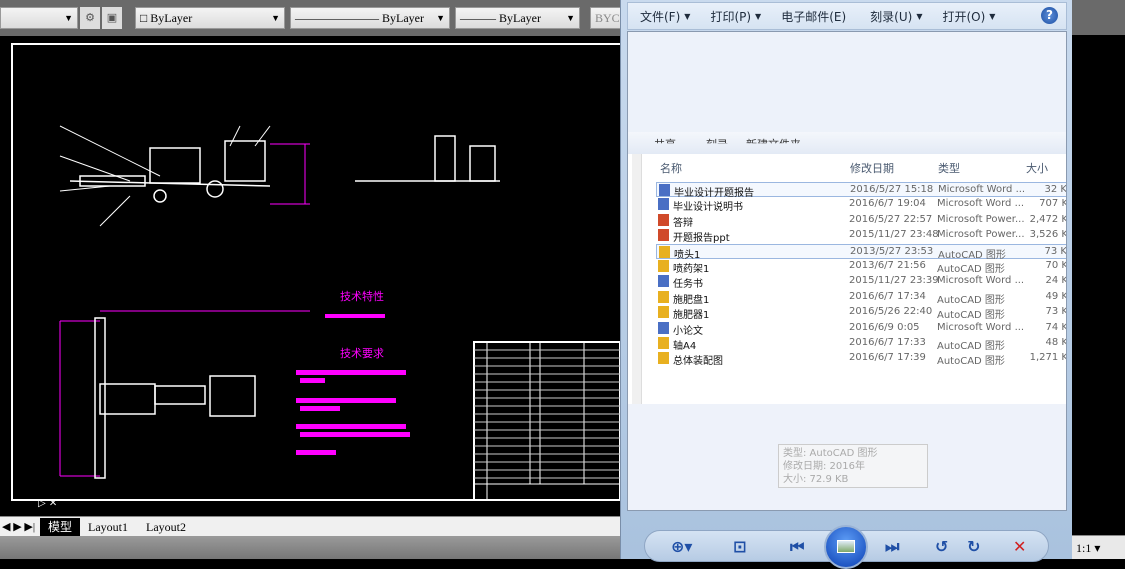 The width and height of the screenshot is (1125, 569). What do you see at coordinates (1049, 15) in the screenshot?
I see `help-icon: ?` at bounding box center [1049, 15].